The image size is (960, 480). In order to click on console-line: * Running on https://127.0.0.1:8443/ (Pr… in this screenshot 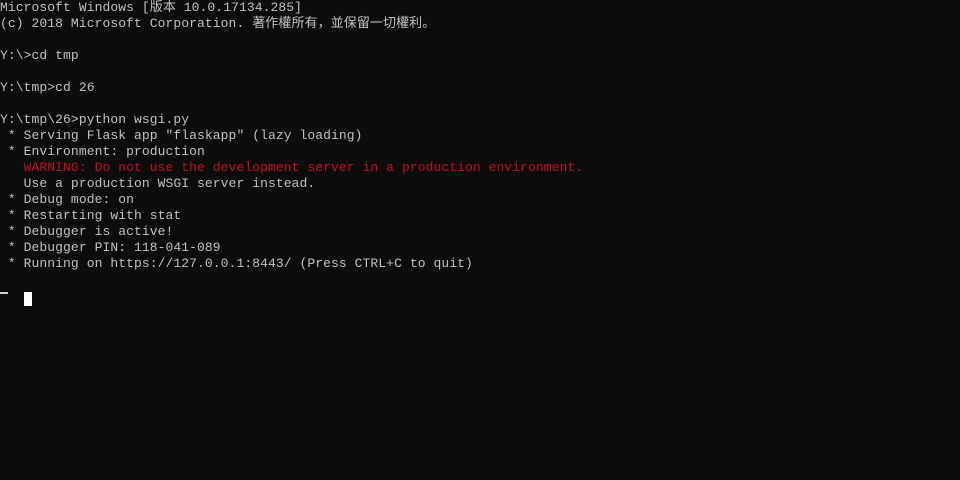, I will do `click(236, 263)`.